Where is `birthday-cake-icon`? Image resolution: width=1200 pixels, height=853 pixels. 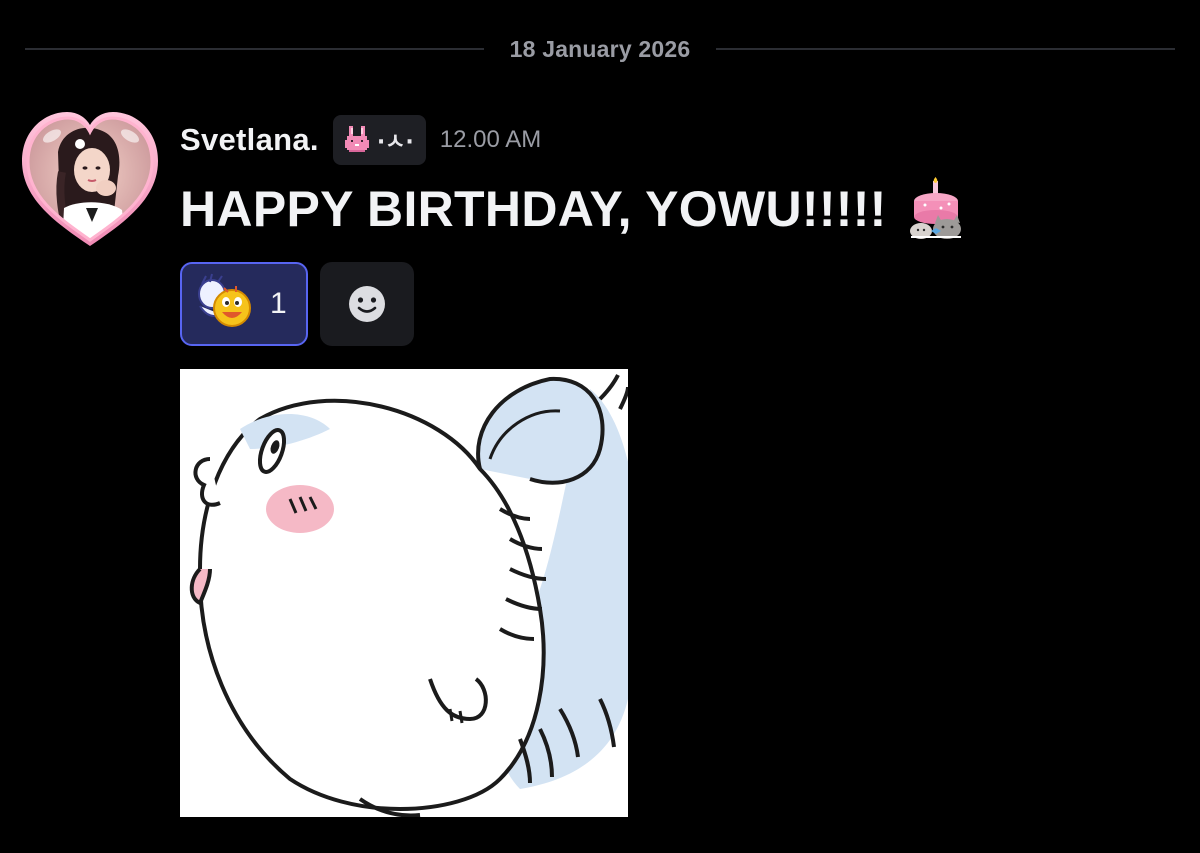 birthday-cake-icon is located at coordinates (935, 208).